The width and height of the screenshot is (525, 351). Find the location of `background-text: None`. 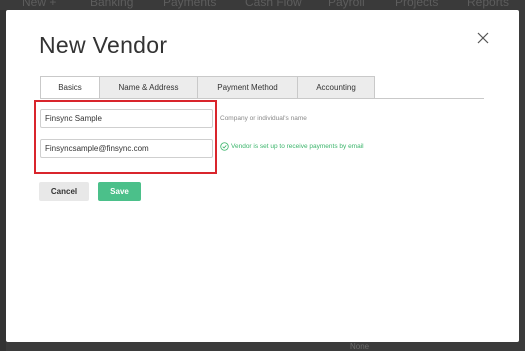

background-text: None is located at coordinates (360, 346).